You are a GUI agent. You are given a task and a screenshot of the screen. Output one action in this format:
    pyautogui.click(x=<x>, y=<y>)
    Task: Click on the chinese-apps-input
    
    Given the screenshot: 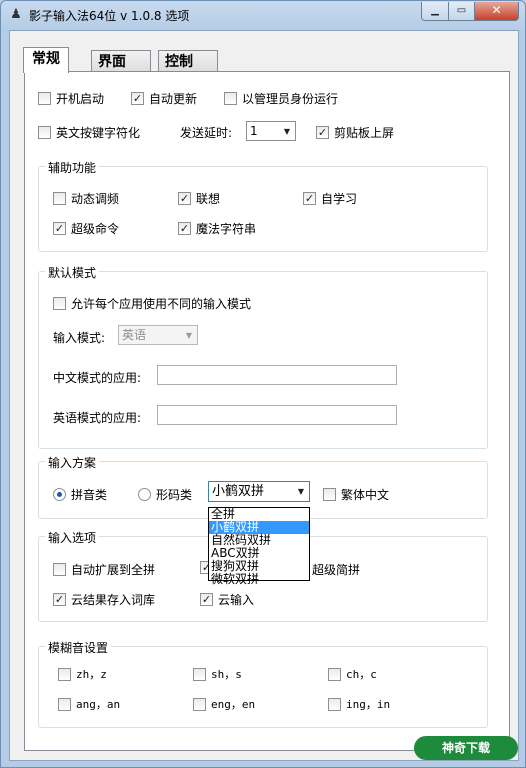 What is the action you would take?
    pyautogui.click(x=277, y=375)
    